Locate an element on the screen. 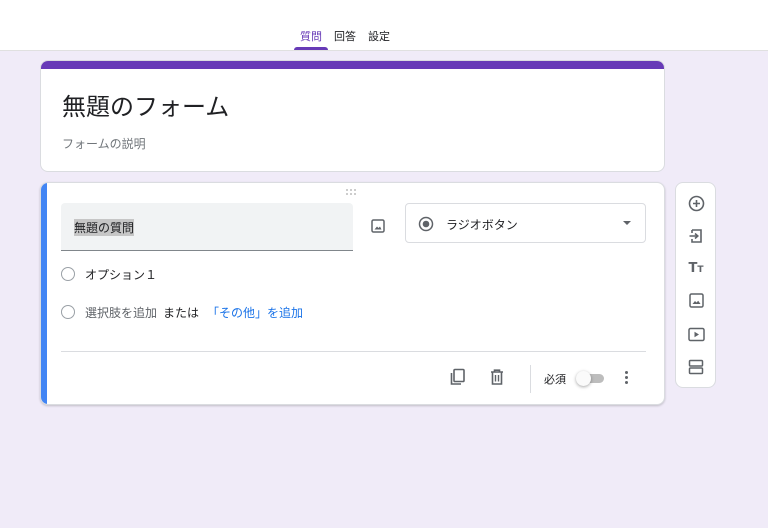  active-indicator is located at coordinates (44, 293).